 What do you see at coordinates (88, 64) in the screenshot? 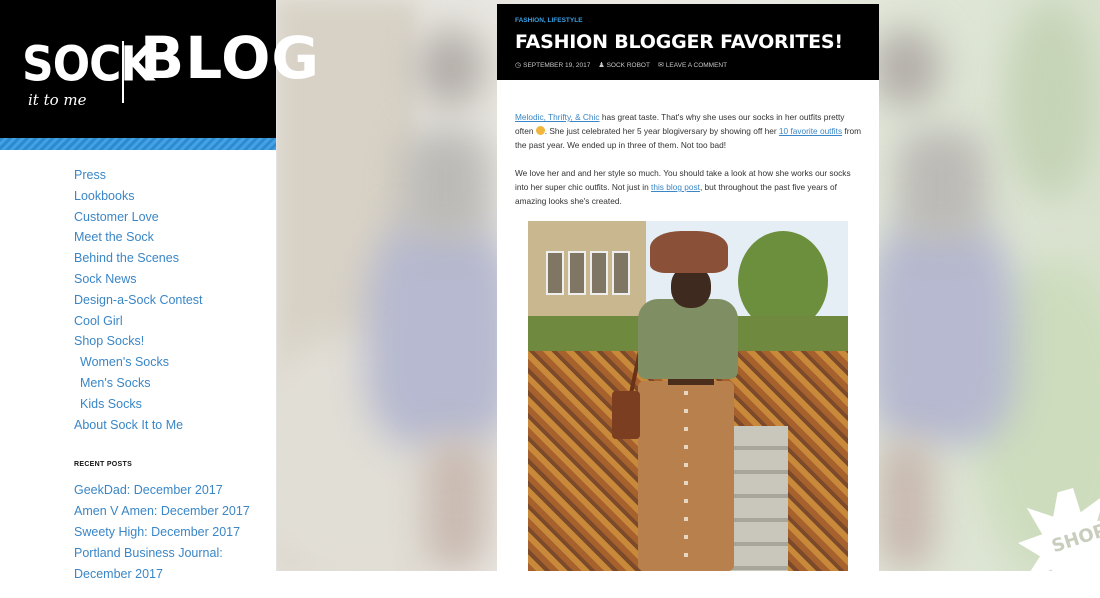
I see `logo-word-sock: SOCK` at bounding box center [88, 64].